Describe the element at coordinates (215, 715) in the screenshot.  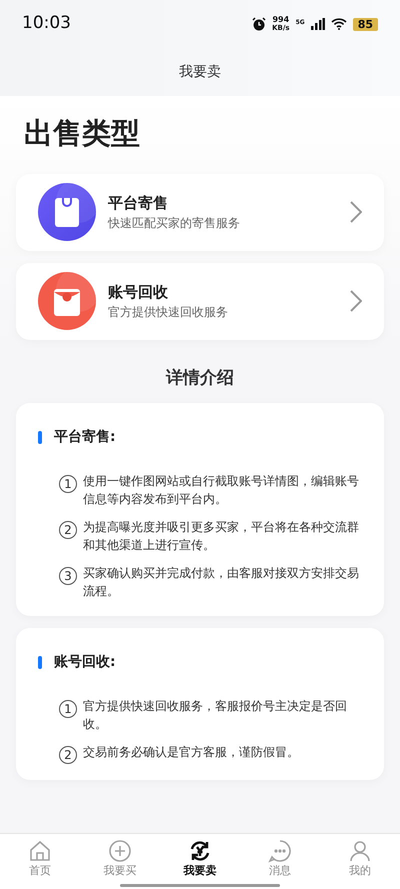
I see `step-text: 官方提供快速回收服务，客服报价号主决定是否回收。` at that location.